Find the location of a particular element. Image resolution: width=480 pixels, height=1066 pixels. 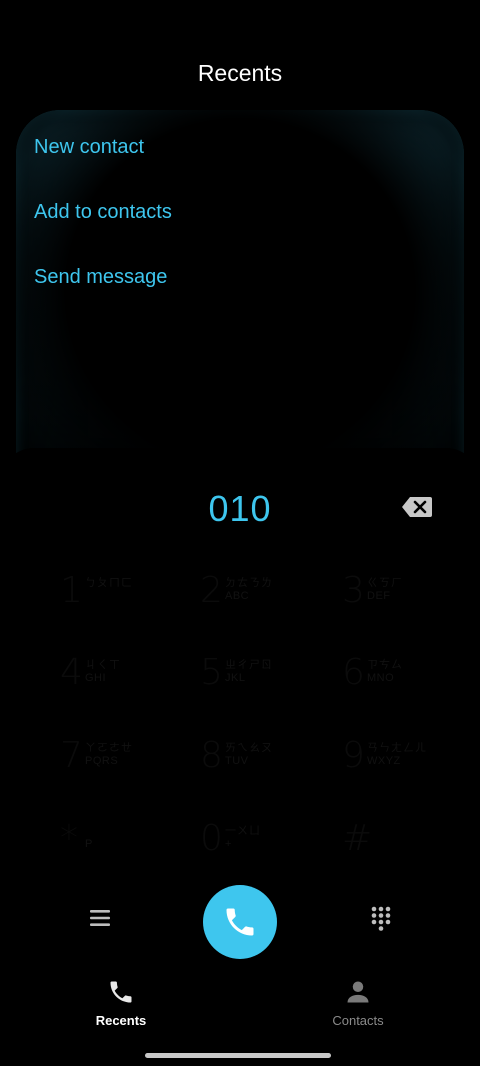

new-contact-option: New contact is located at coordinates (89, 147).